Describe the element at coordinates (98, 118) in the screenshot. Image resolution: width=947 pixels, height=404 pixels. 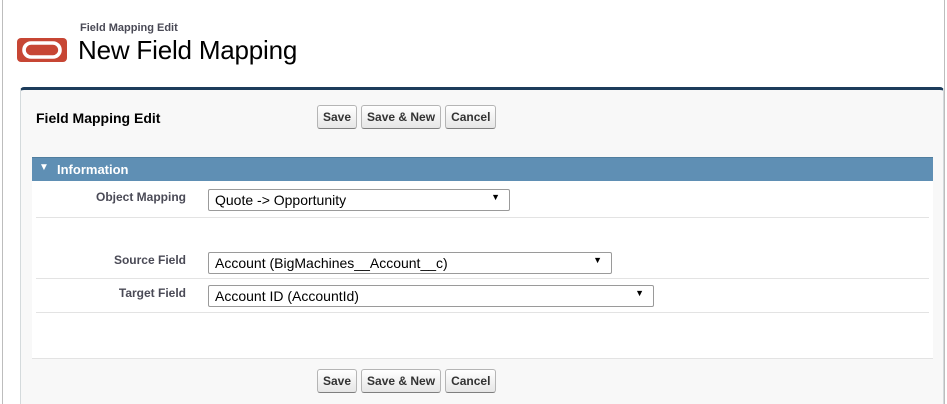
I see `panel-title: Field Mapping Edit` at that location.